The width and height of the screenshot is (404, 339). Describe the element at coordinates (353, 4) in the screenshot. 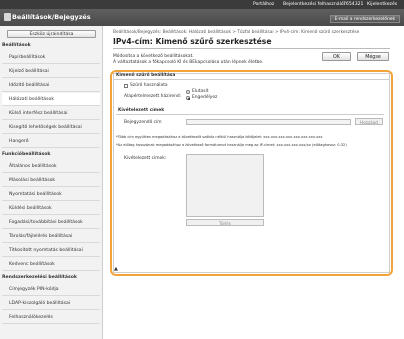

I see `login-user-id: 7654321` at that location.